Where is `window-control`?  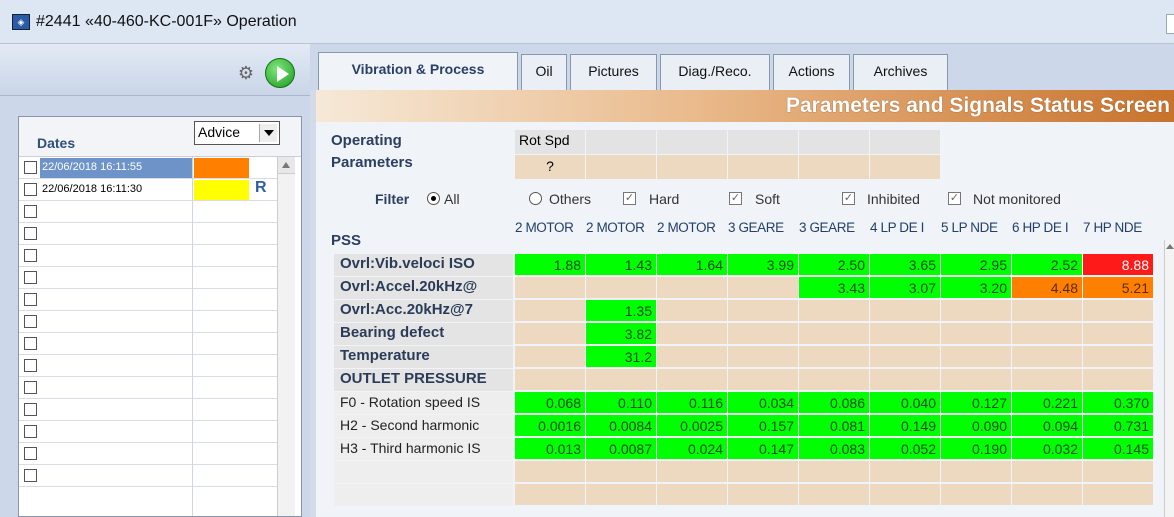 window-control is located at coordinates (1170, 24).